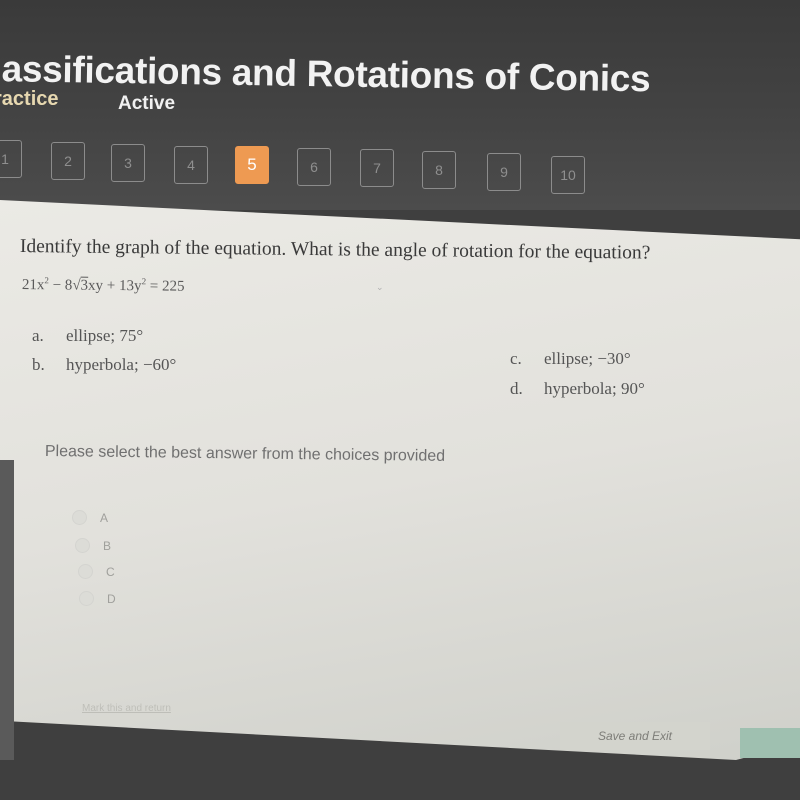  I want to click on radio-button-a, so click(79, 517).